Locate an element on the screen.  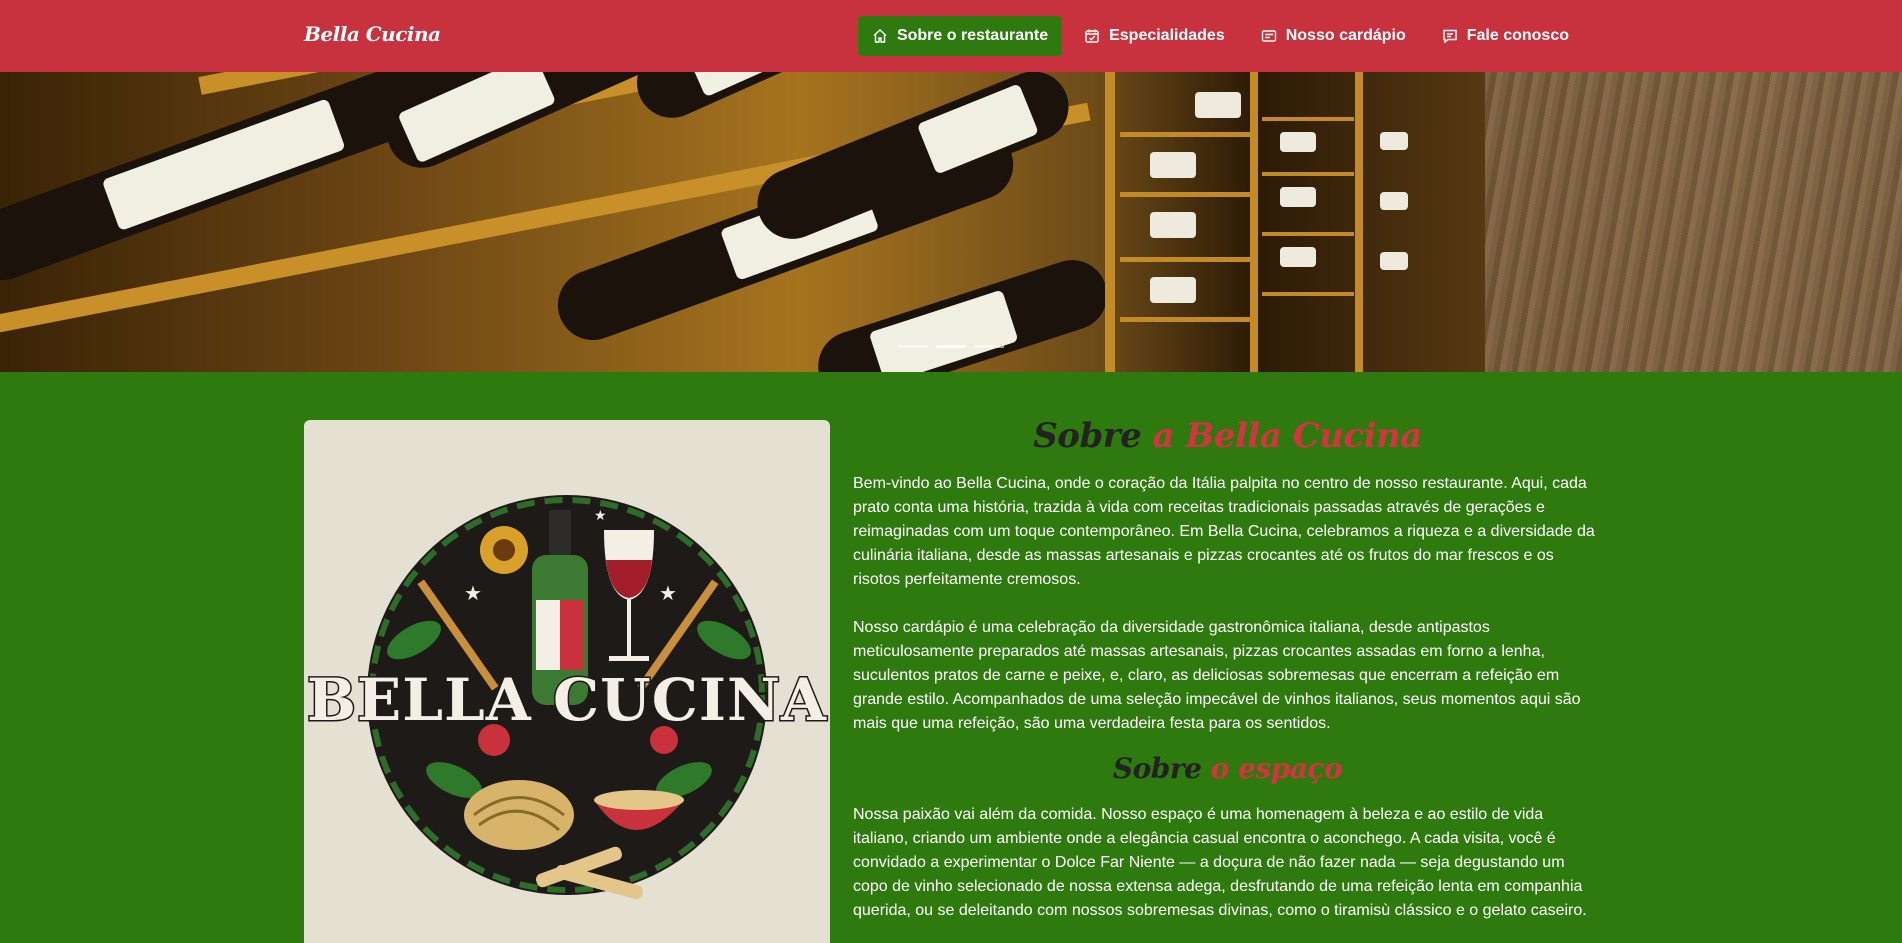
list-card-icon is located at coordinates (1268, 36).